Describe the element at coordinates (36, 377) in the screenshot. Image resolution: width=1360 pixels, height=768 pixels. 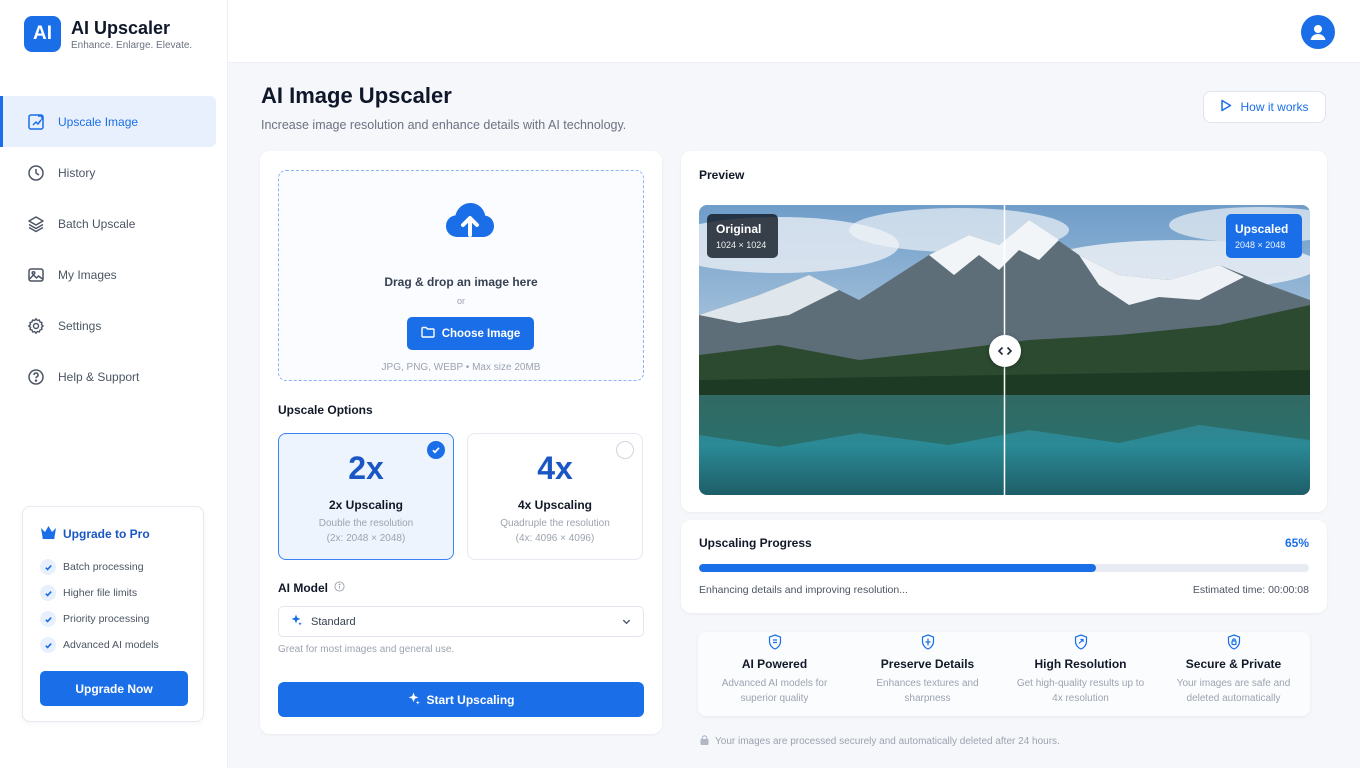
I see `help-icon` at that location.